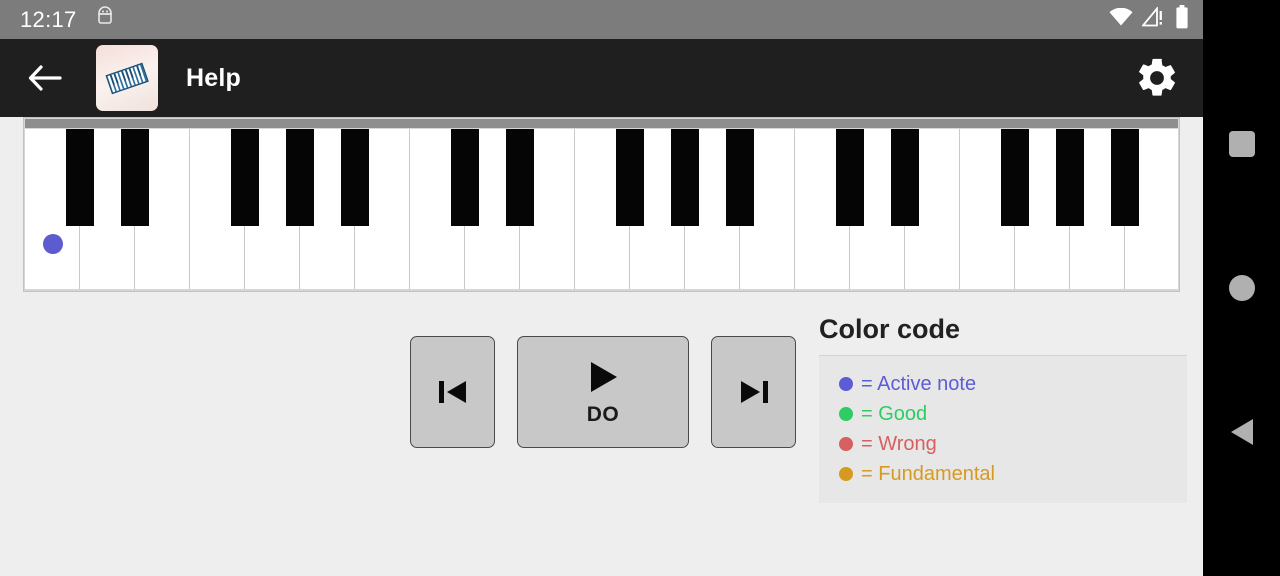 Image resolution: width=1280 pixels, height=576 pixels. What do you see at coordinates (213, 77) in the screenshot?
I see `page-title: Help` at bounding box center [213, 77].